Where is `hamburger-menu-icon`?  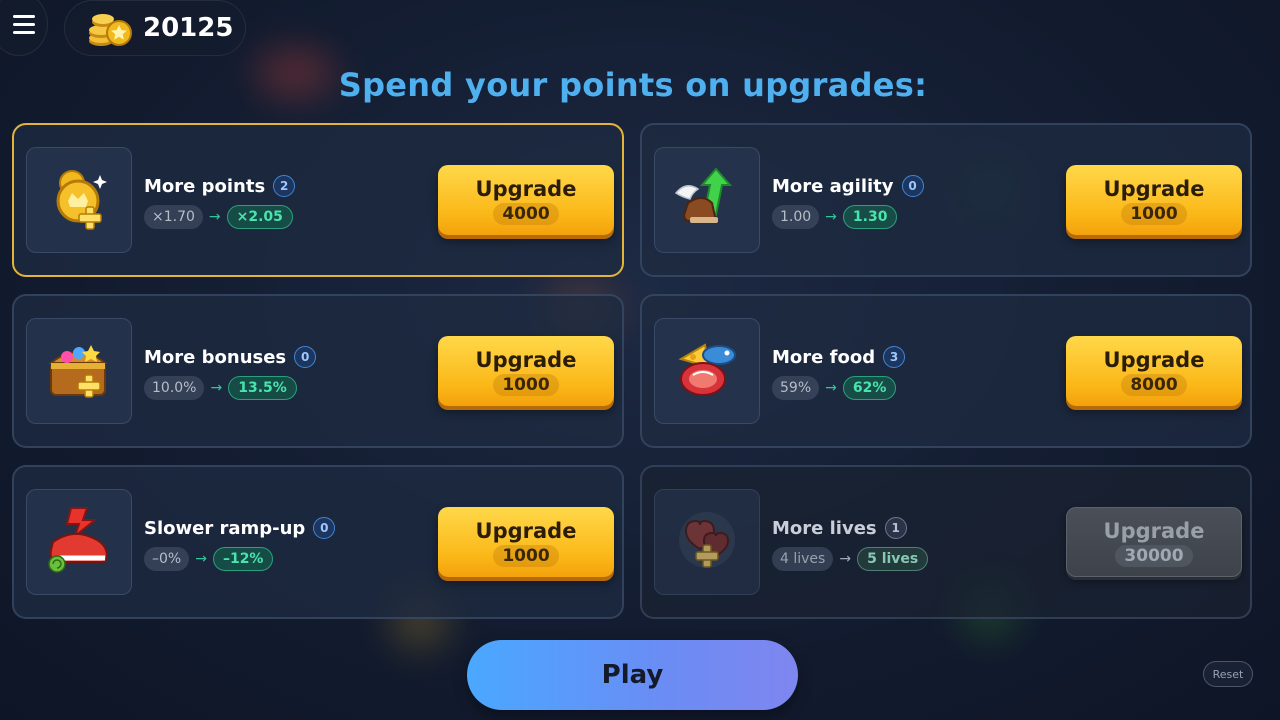 hamburger-menu-icon is located at coordinates (24, 24).